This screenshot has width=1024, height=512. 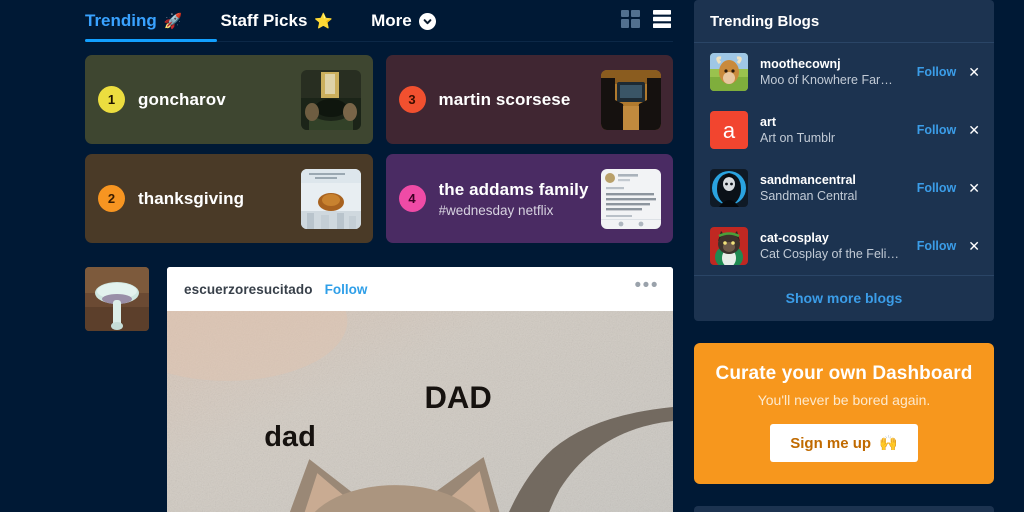 What do you see at coordinates (111, 198) in the screenshot?
I see `rank-badge: 2` at bounding box center [111, 198].